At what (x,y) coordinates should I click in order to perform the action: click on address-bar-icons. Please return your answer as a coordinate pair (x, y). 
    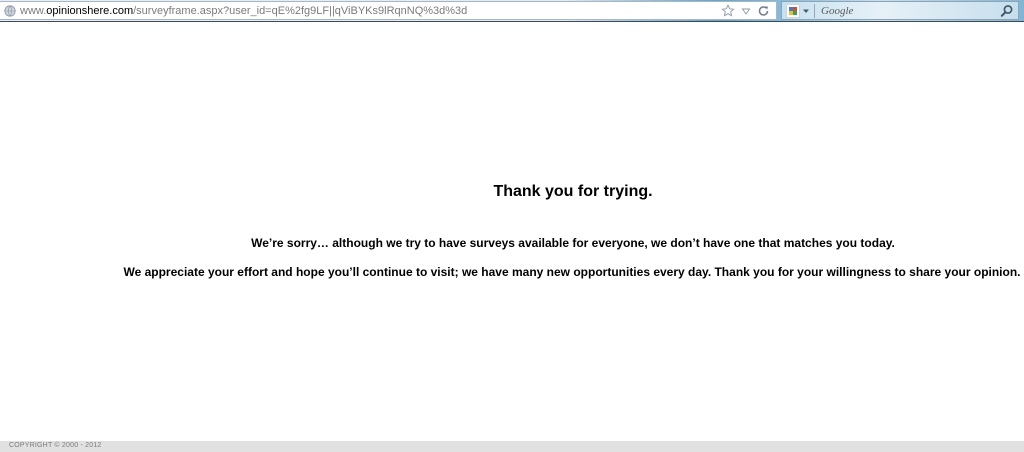
    Looking at the image, I should click on (745, 11).